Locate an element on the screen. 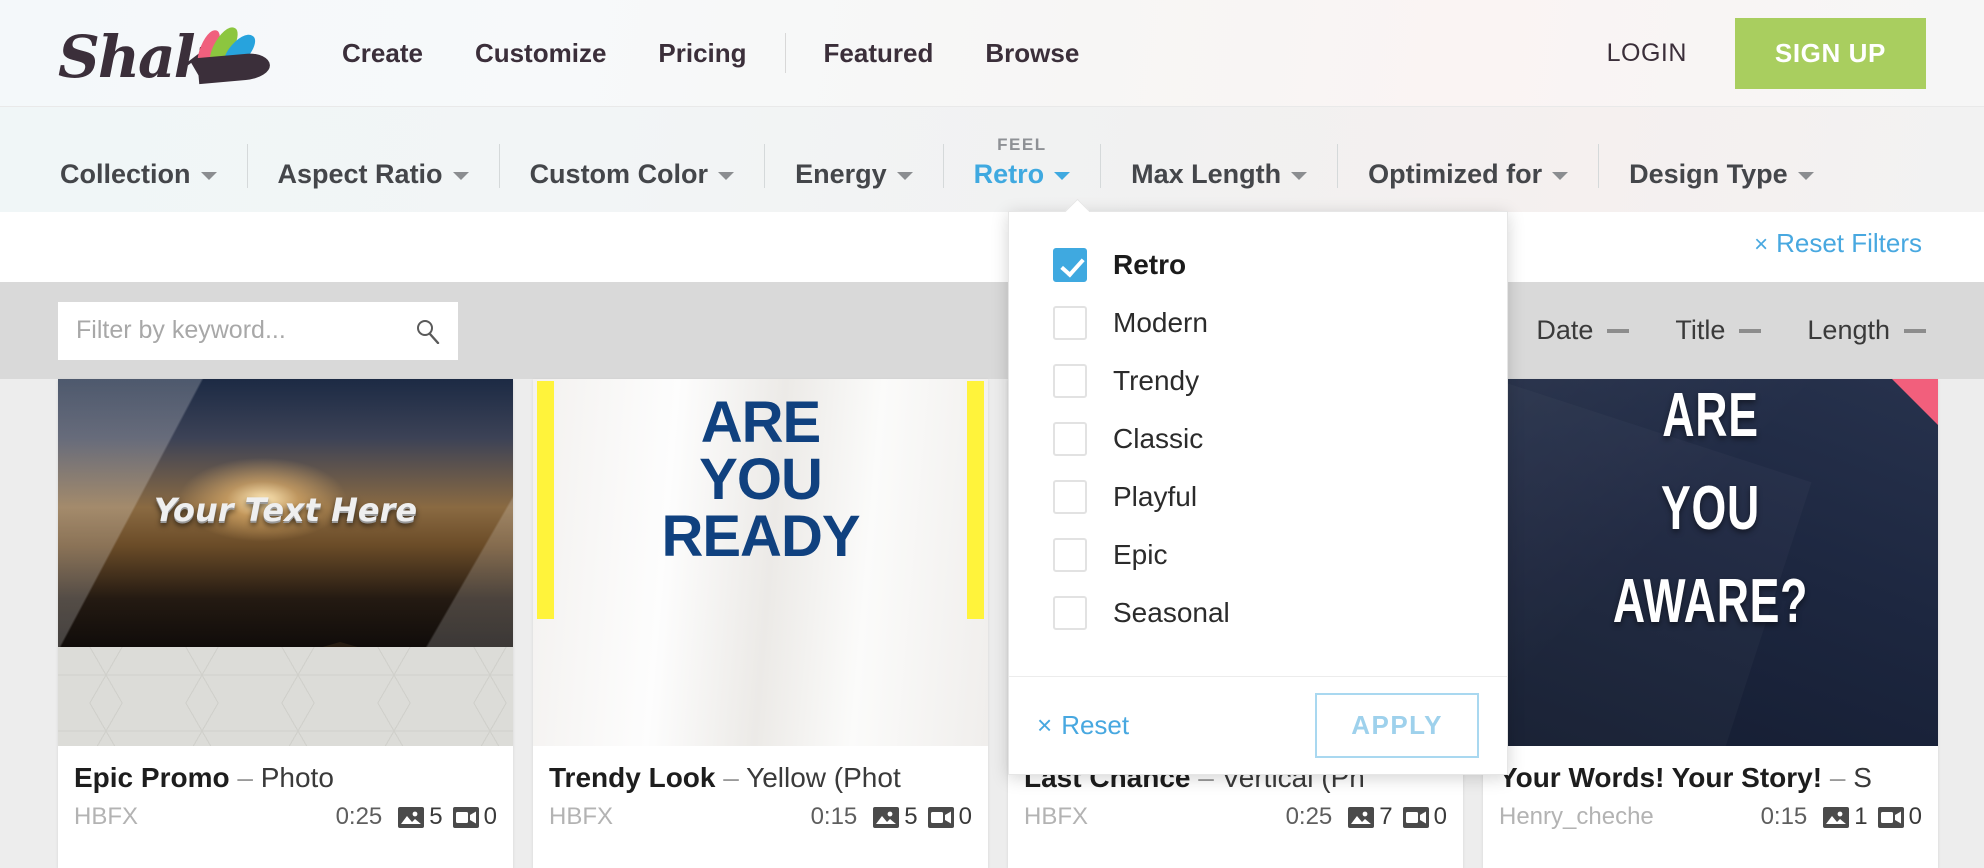 The width and height of the screenshot is (1984, 868). sort-length-label: Length is located at coordinates (1848, 330).